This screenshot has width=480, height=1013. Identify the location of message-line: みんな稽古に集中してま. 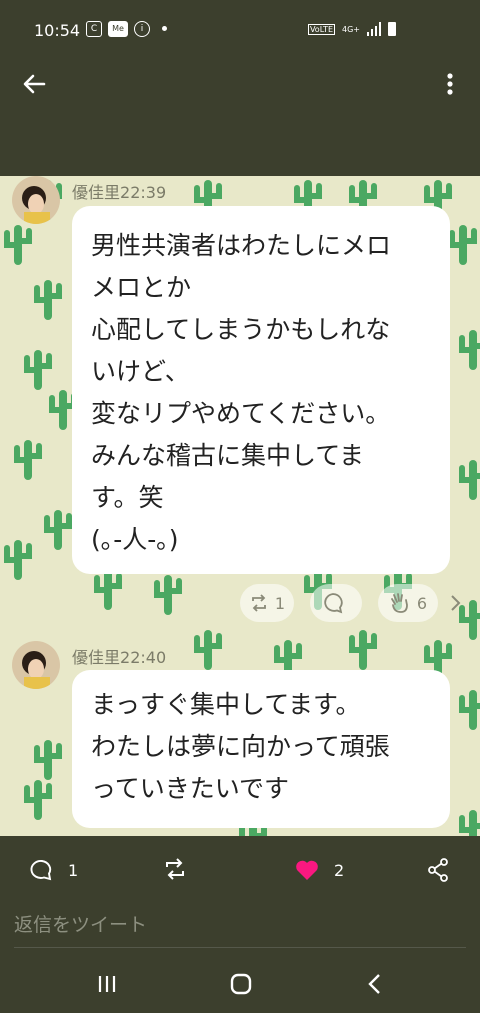
(228, 455).